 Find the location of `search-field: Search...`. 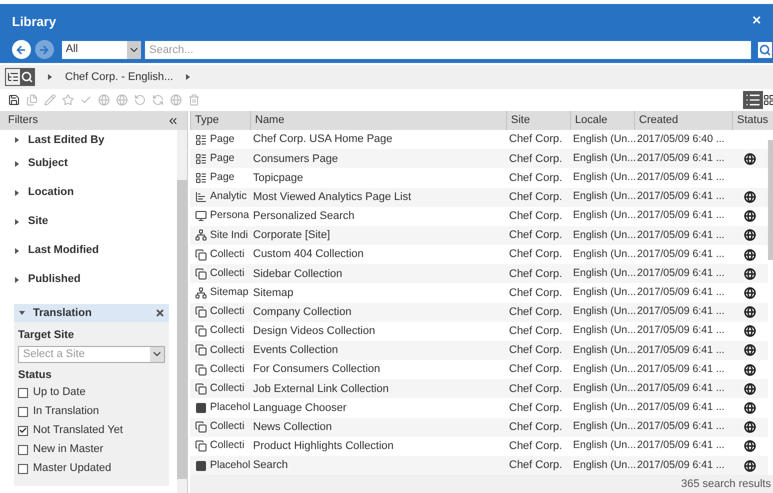

search-field: Search... is located at coordinates (448, 49).